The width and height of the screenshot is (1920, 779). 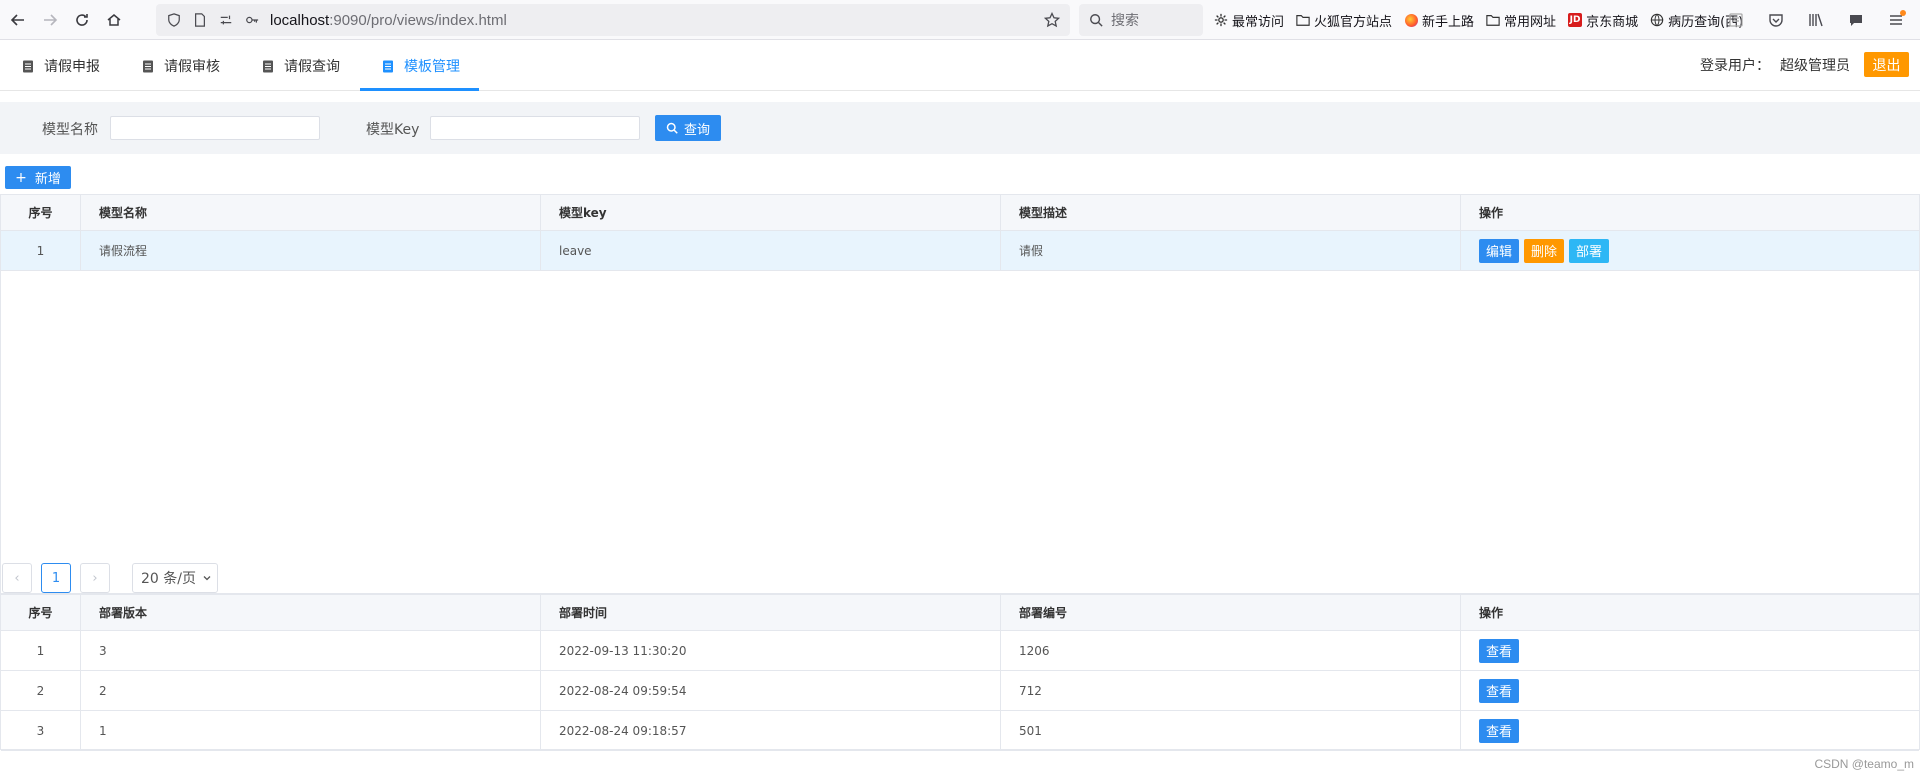 I want to click on bookmark-firefox-site: 火狐官方站点, so click(x=1344, y=20).